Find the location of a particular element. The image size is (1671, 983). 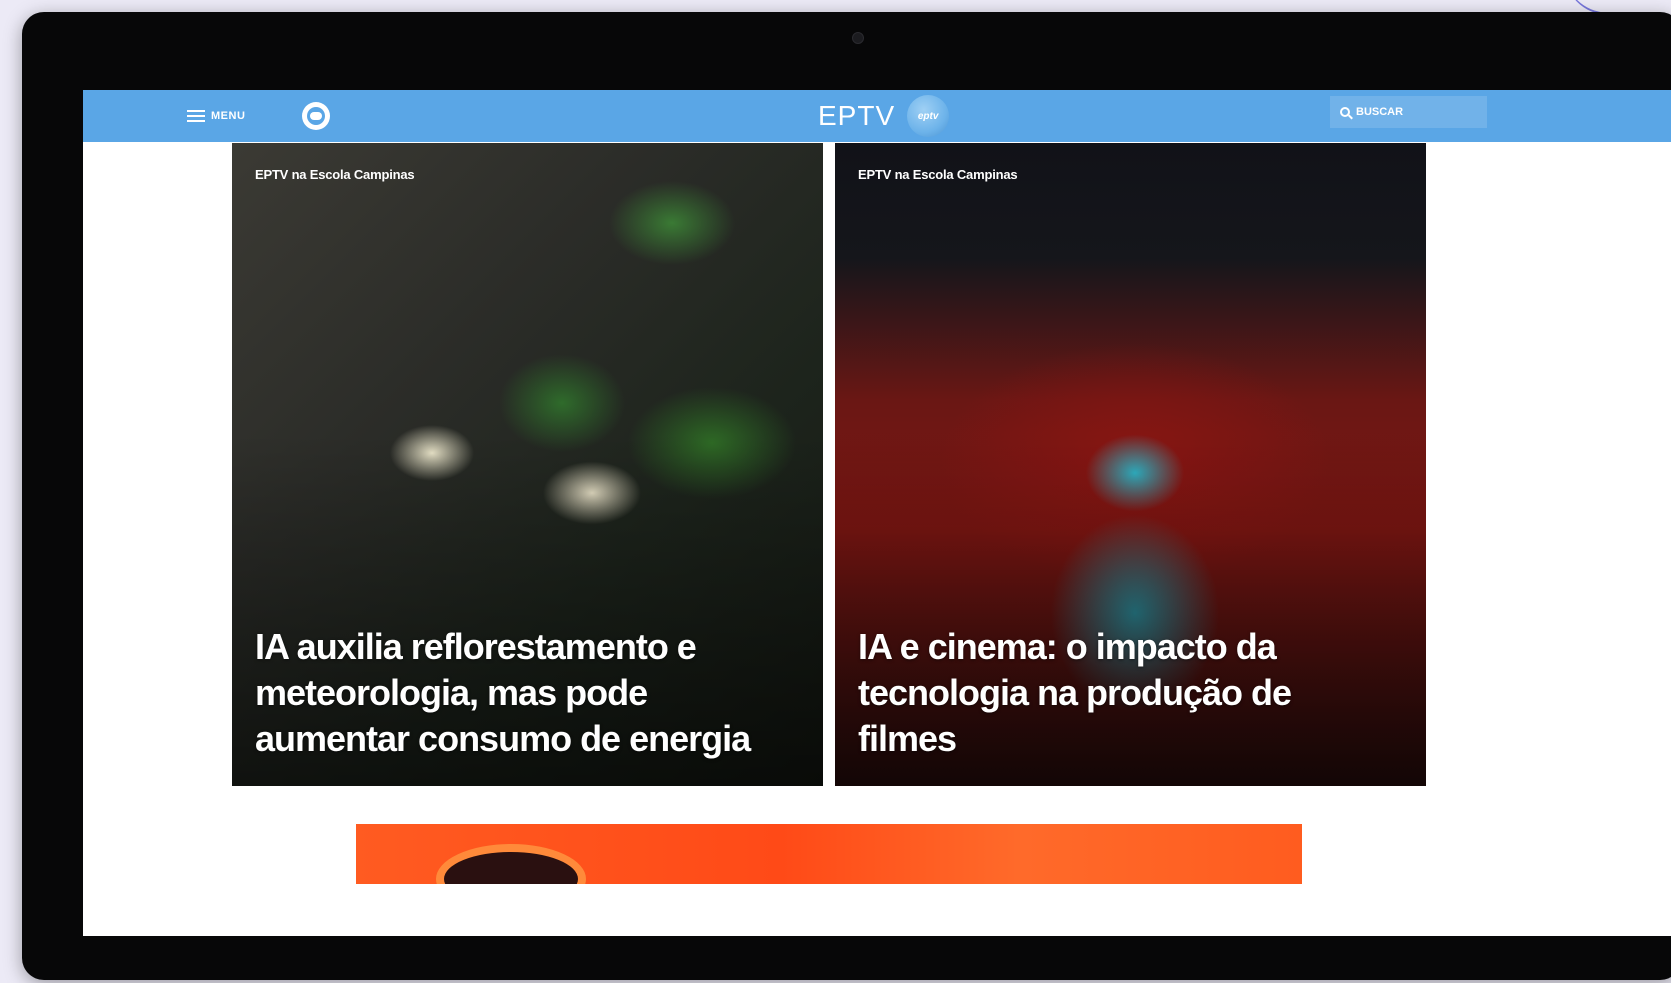

globo-logo-icon is located at coordinates (316, 116).